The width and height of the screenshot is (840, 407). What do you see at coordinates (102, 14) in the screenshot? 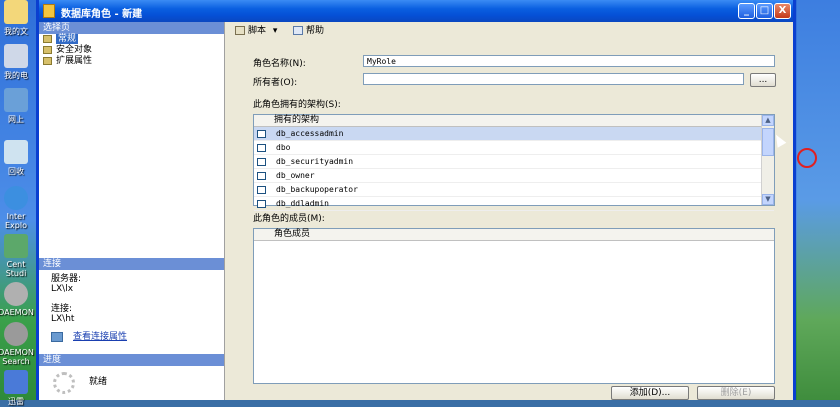
I see `window-title: 数据库角色 - 新建` at bounding box center [102, 14].